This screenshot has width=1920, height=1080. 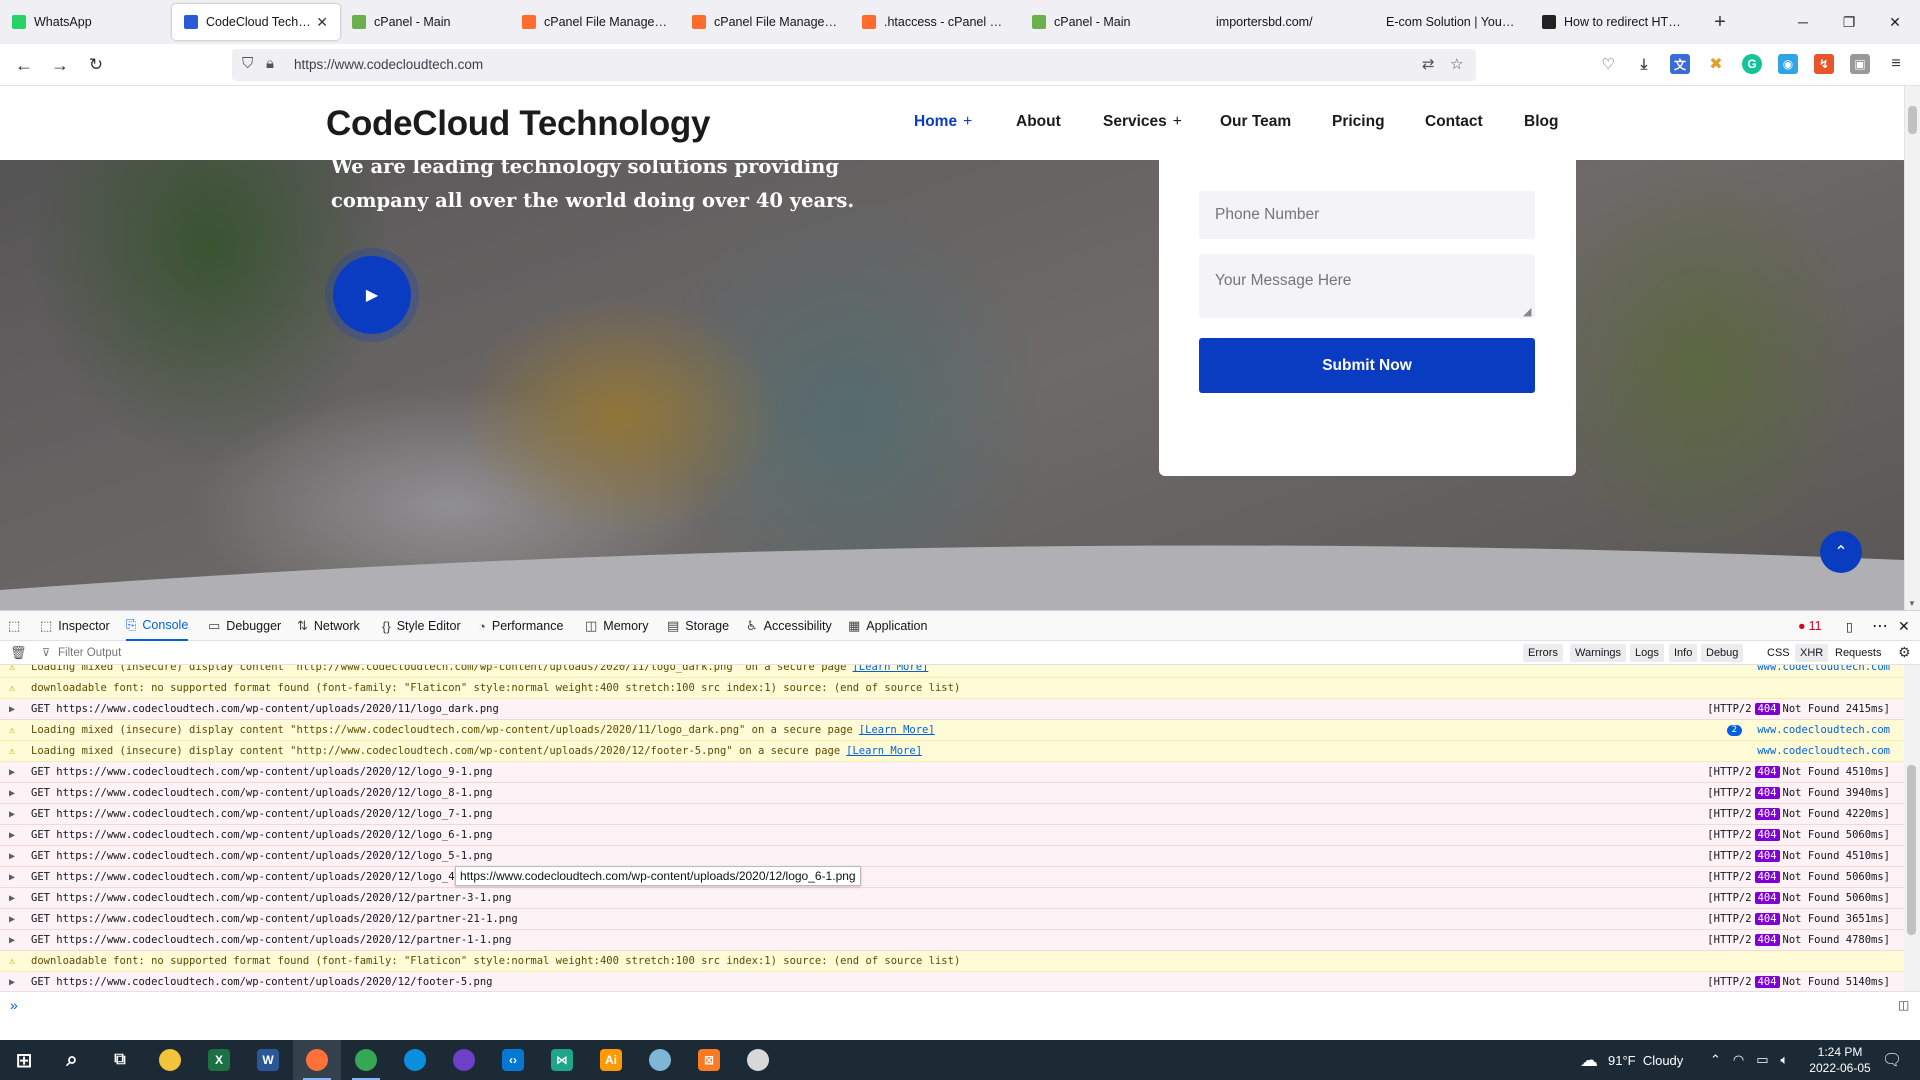 I want to click on vscode-icon: ‹›, so click(x=513, y=1060).